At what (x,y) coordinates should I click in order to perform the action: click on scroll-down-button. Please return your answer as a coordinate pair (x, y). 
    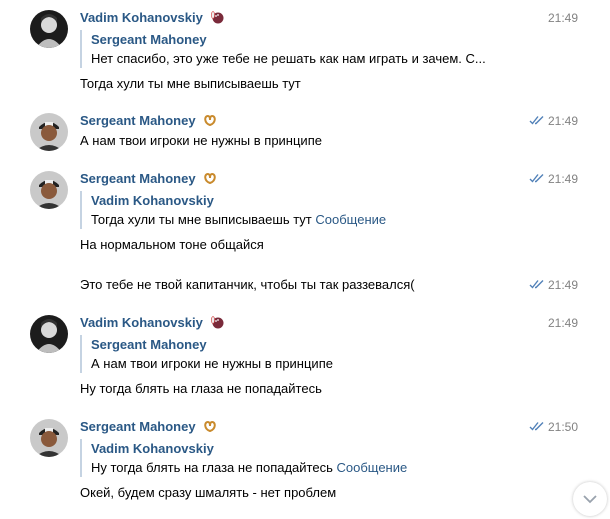
    Looking at the image, I should click on (590, 499).